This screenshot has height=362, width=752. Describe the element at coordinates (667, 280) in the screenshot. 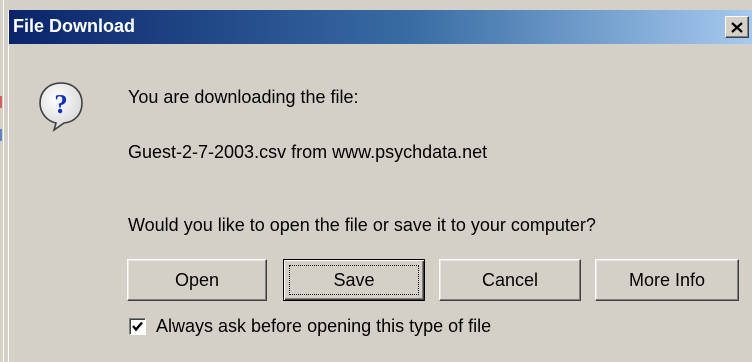

I see `more-info-button: More Info` at that location.